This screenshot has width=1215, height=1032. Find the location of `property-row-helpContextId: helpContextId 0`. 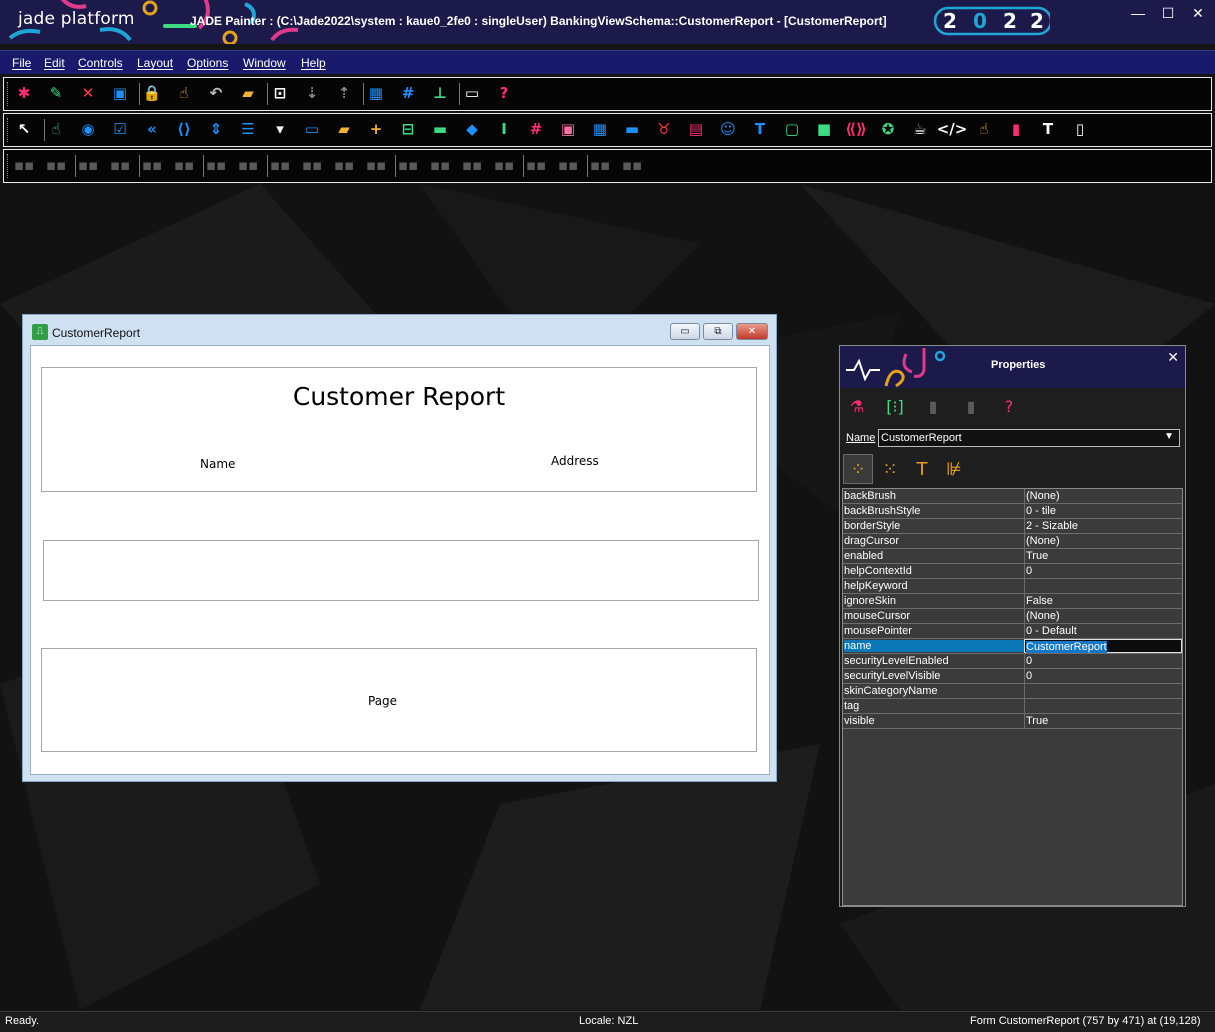

property-row-helpContextId: helpContextId 0 is located at coordinates (1012, 571).